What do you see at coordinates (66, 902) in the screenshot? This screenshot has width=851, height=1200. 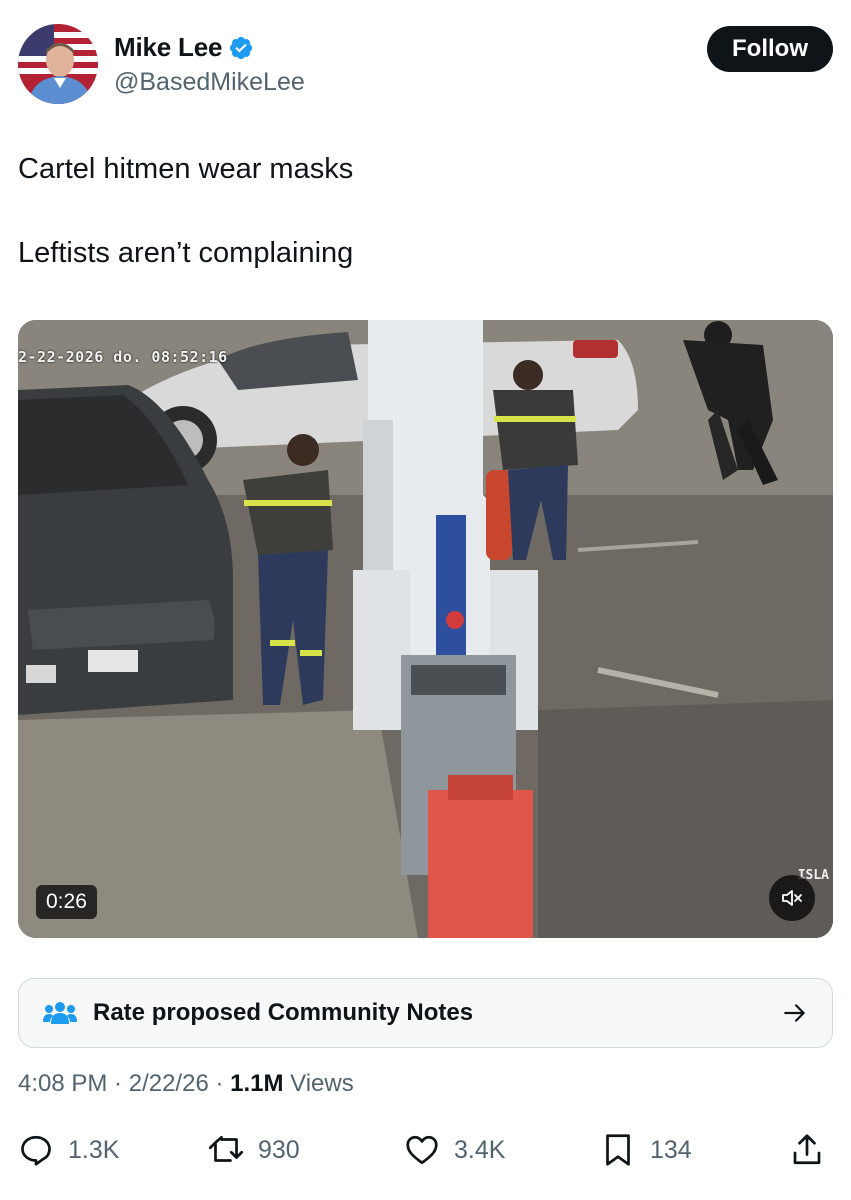 I see `video-duration: 0:26` at bounding box center [66, 902].